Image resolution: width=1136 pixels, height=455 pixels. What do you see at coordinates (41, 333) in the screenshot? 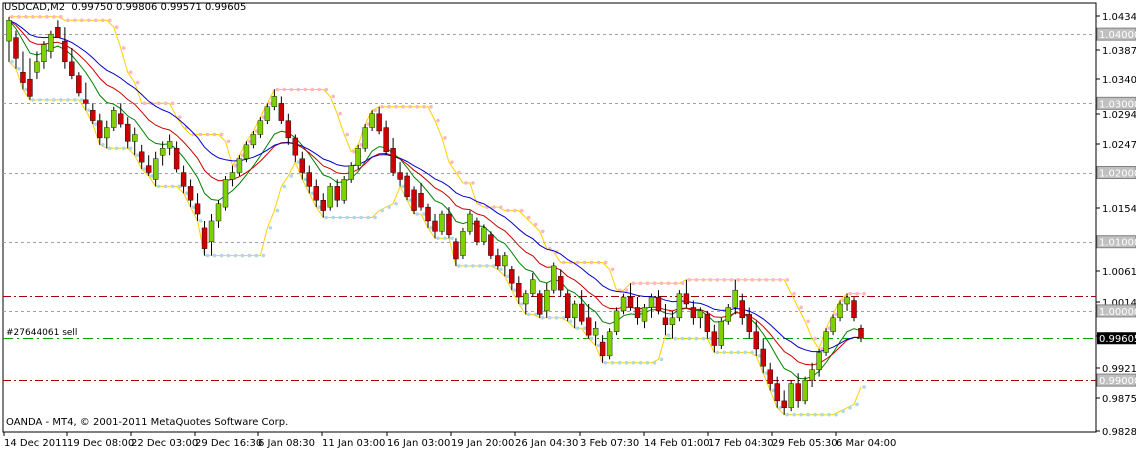
I see `order-label: #27644061 sell` at bounding box center [41, 333].